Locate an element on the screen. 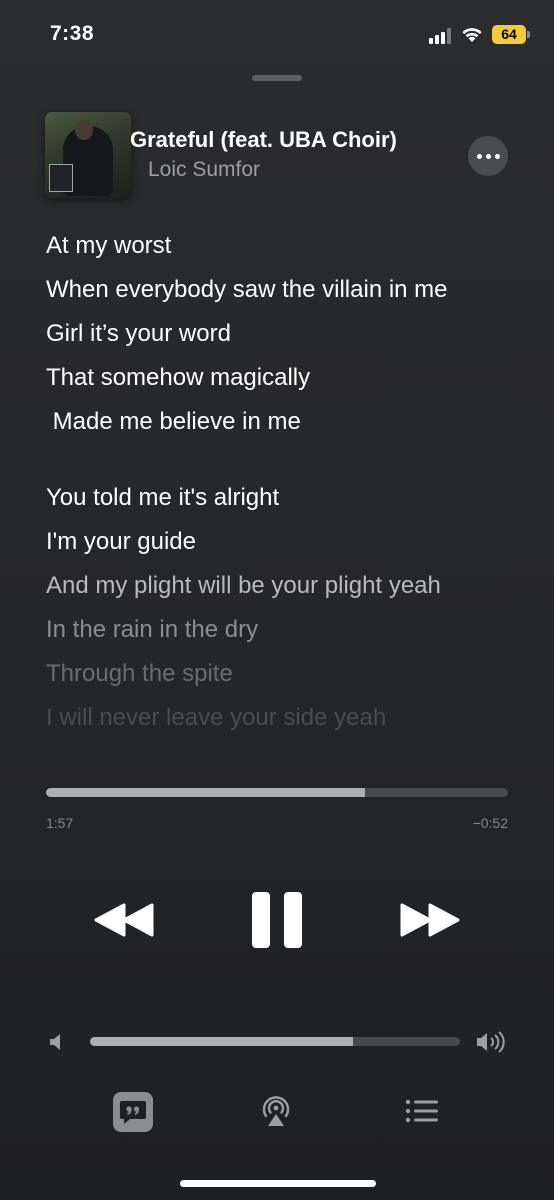  artwork-cover-sign is located at coordinates (61, 178).